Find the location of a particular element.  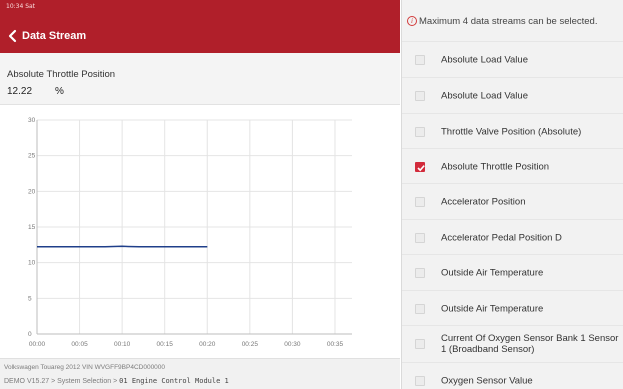

y-tick-label: 25 is located at coordinates (32, 156).